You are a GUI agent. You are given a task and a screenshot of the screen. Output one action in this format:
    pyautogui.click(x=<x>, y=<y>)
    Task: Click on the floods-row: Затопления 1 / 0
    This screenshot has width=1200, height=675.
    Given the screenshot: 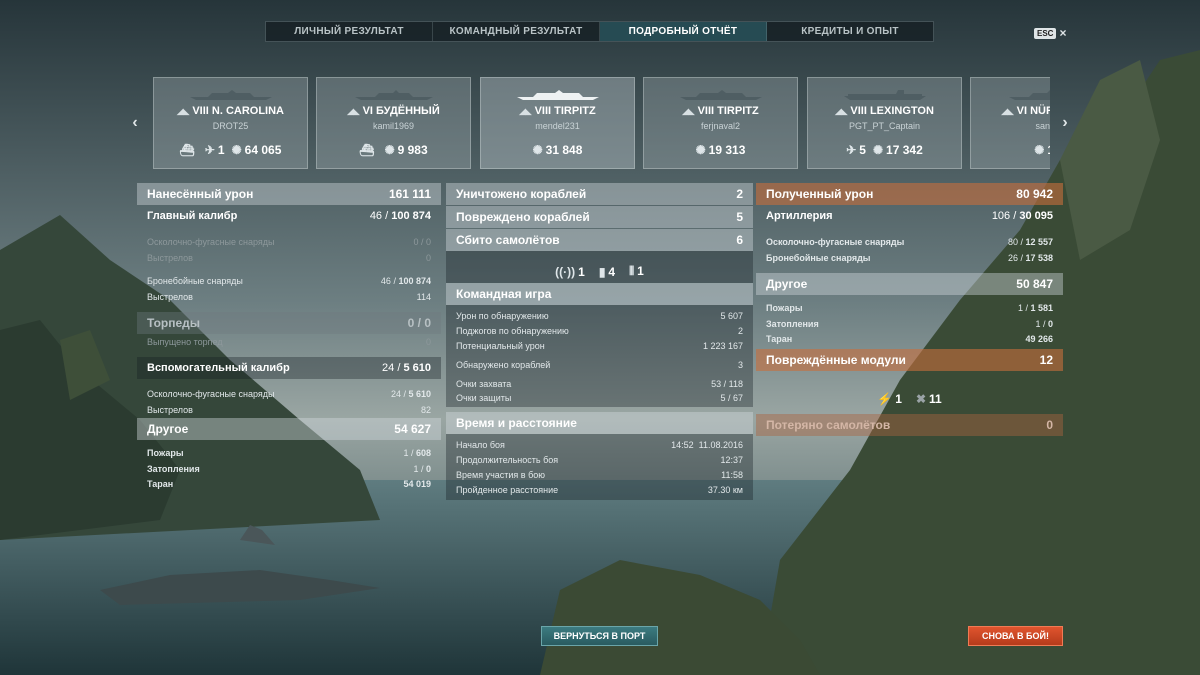 What is the action you would take?
    pyautogui.click(x=289, y=468)
    